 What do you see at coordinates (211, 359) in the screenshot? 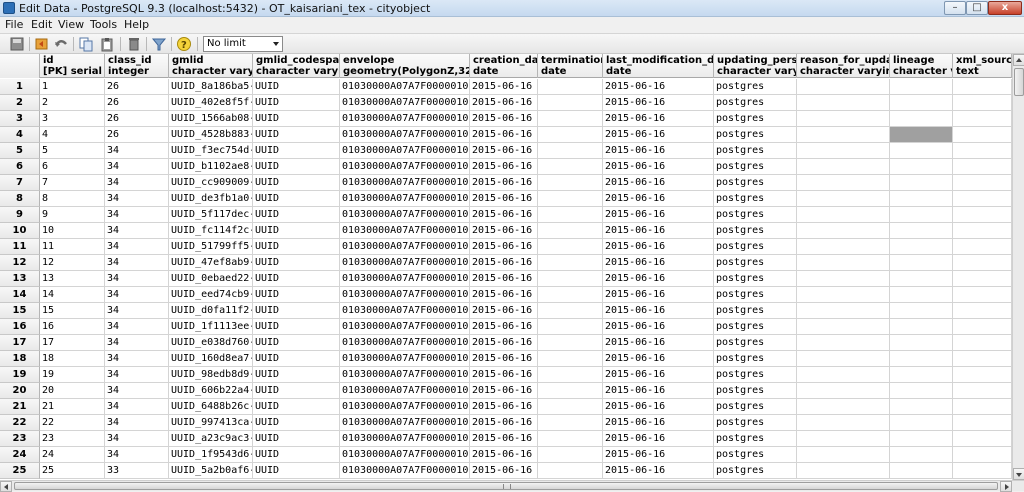
I see `cell-gmlid: UUID_160d8ea7-` at bounding box center [211, 359].